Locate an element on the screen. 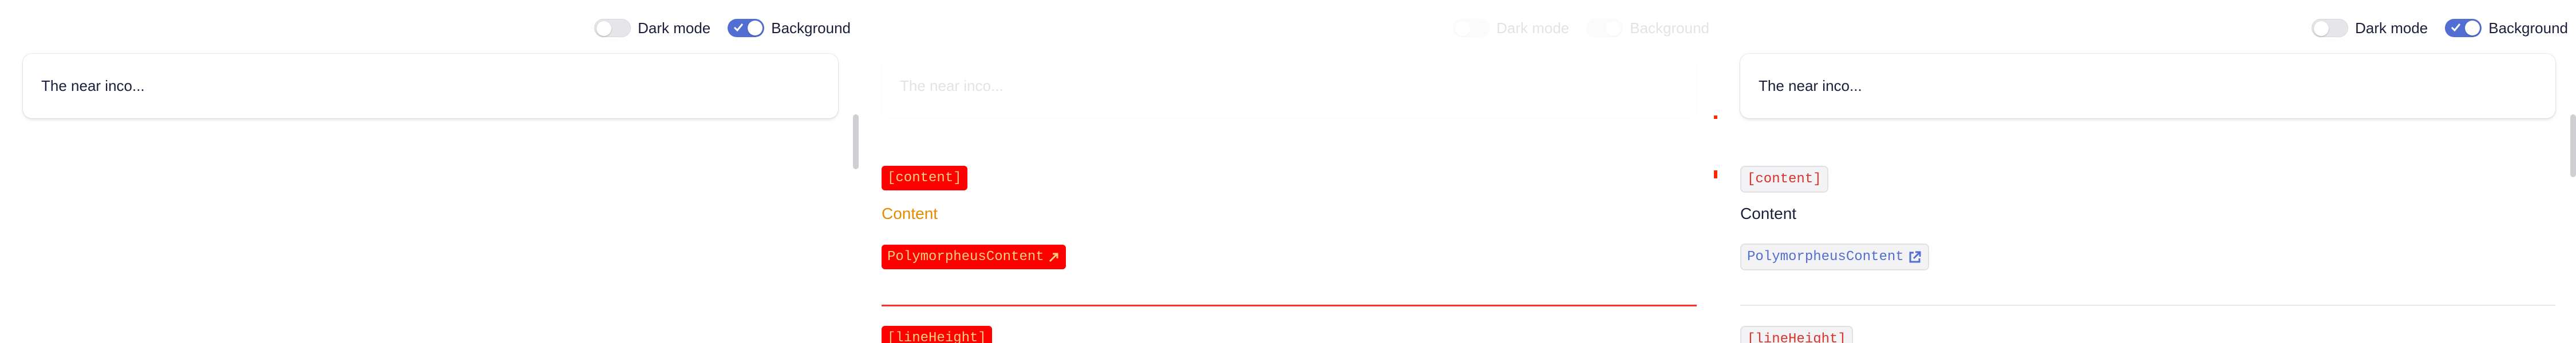 Image resolution: width=2576 pixels, height=343 pixels. polymorpheus-link: PolymorpheusContent is located at coordinates (1834, 257).